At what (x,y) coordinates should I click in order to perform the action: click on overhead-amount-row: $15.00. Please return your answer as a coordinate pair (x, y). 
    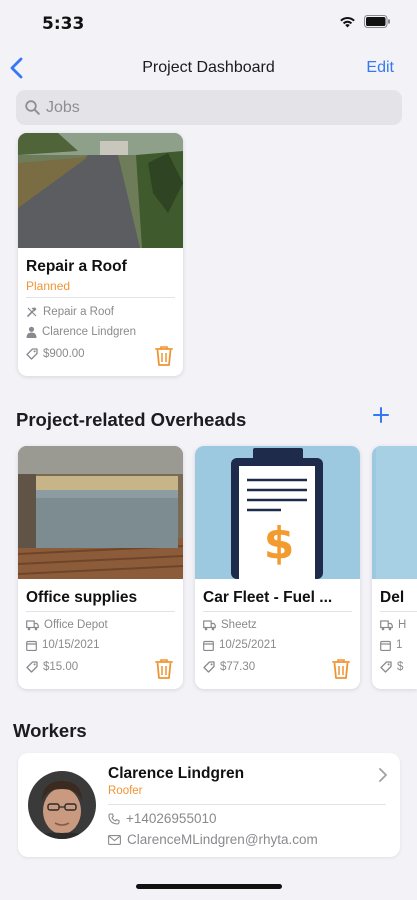
    Looking at the image, I should click on (52, 667).